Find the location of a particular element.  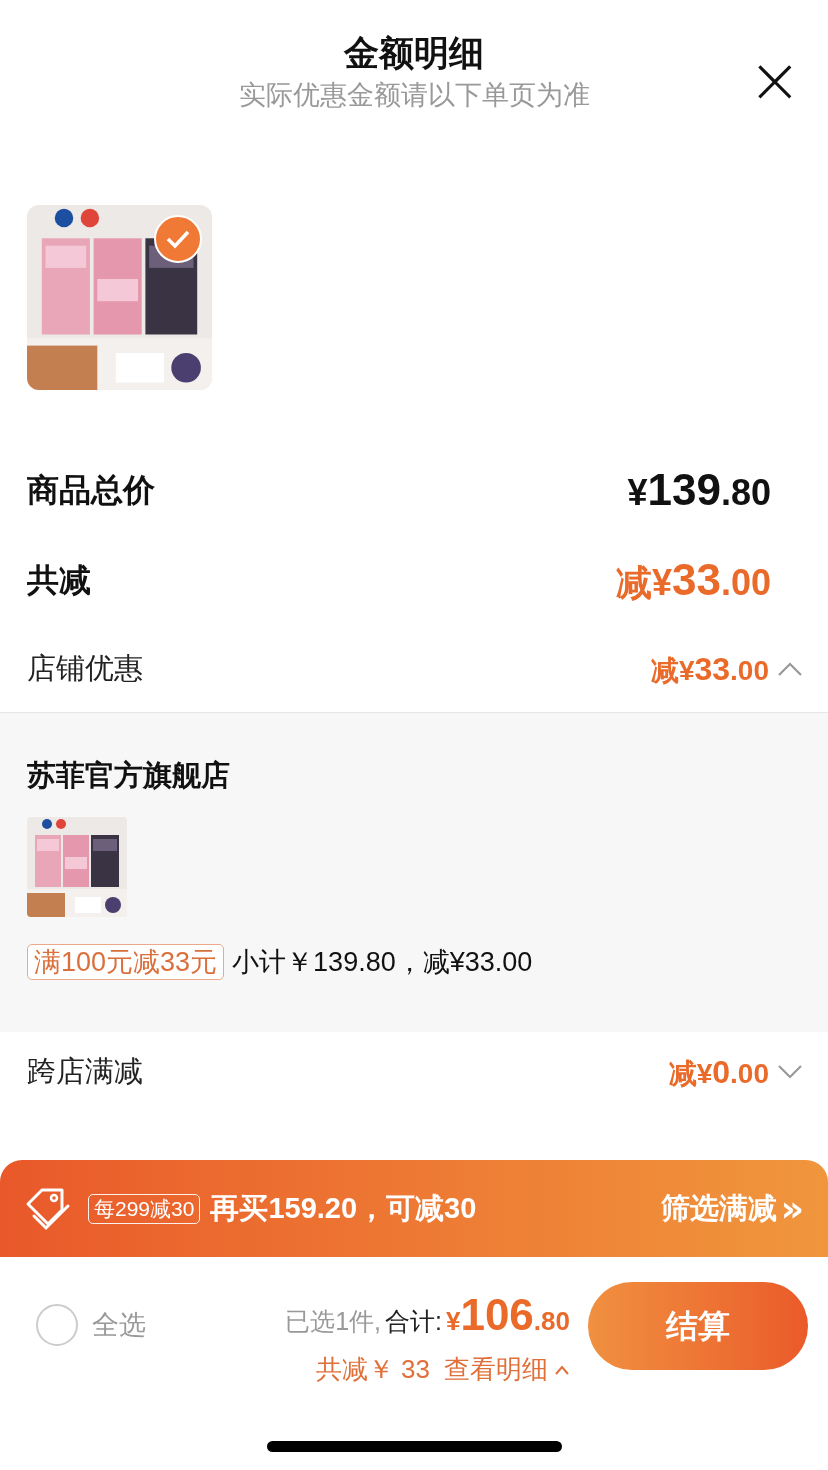

discount-row-label: 跨店满减 is located at coordinates (85, 1072).